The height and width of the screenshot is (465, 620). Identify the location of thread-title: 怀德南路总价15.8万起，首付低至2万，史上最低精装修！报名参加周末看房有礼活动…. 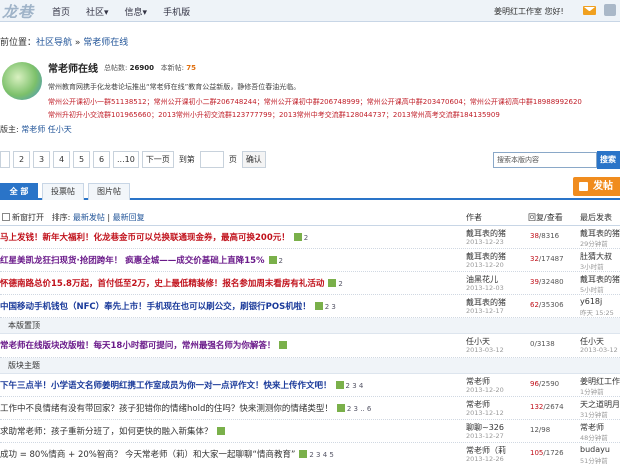
(171, 283).